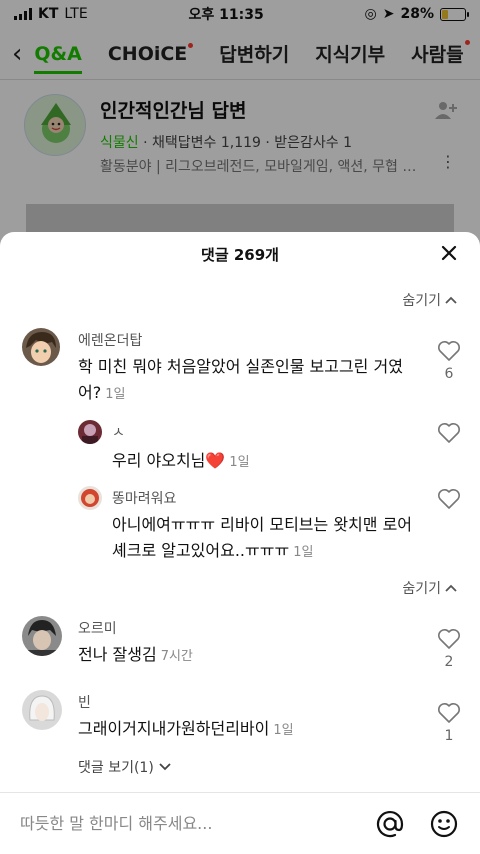 This screenshot has height=854, width=480. I want to click on sheet-title: 댓글 269개, so click(240, 255).